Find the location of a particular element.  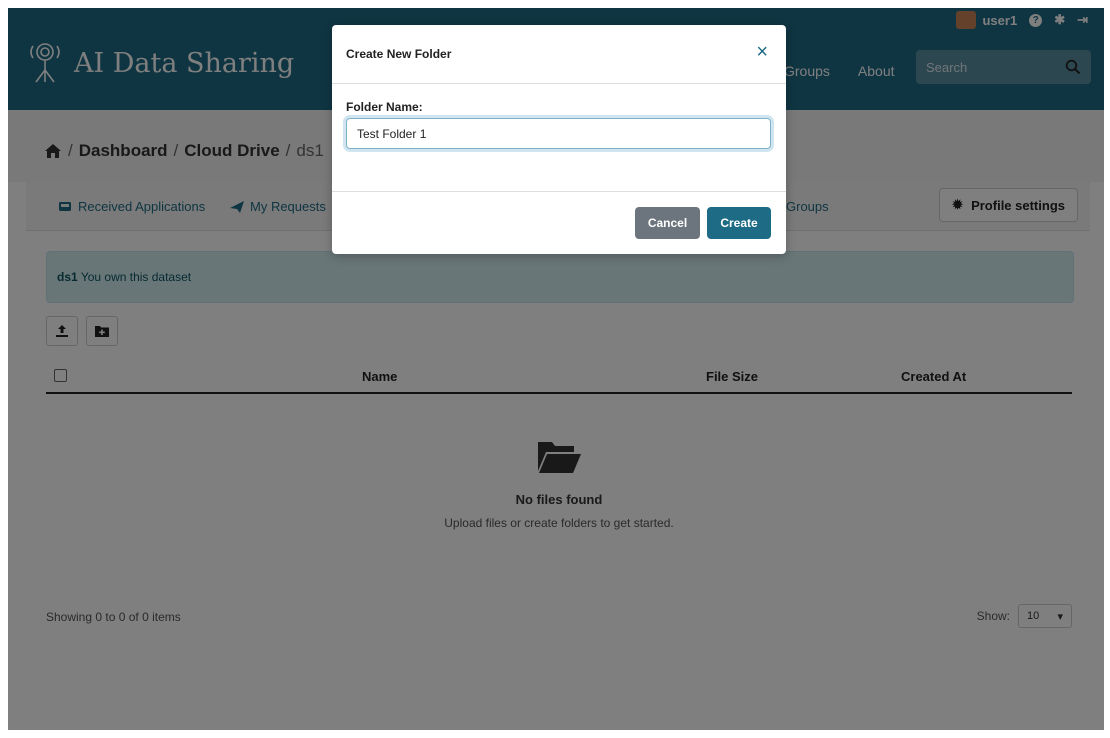

modal-footer: Cancel Create is located at coordinates (559, 223).